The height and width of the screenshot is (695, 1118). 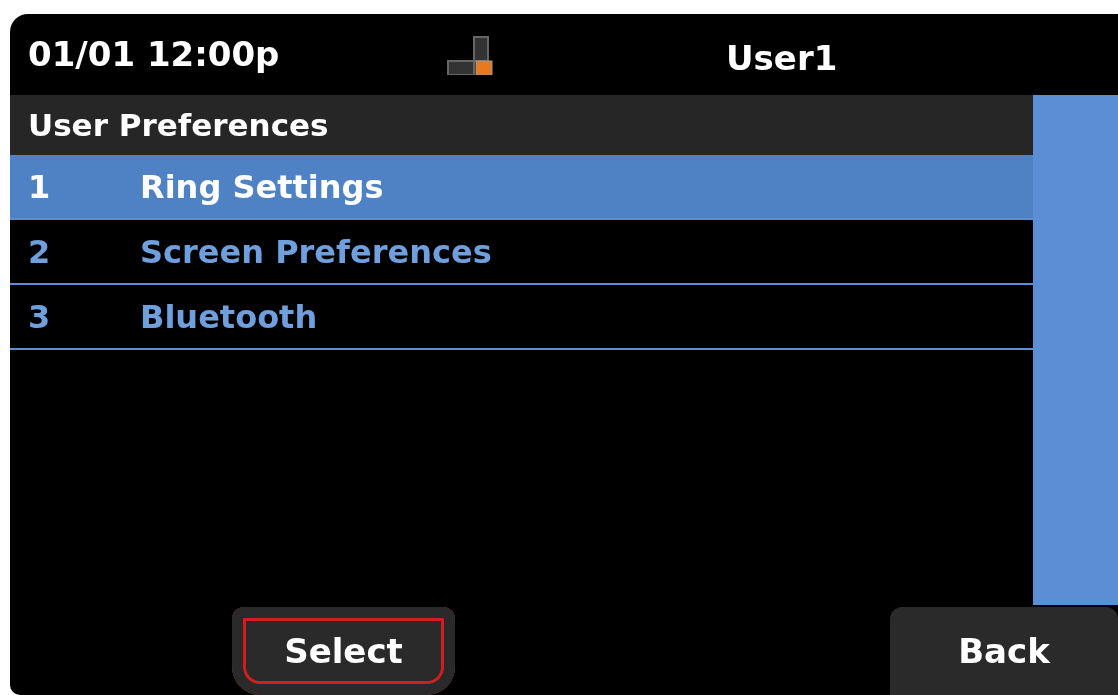 I want to click on menu-item: 1 Ring Settings, so click(x=521, y=187).